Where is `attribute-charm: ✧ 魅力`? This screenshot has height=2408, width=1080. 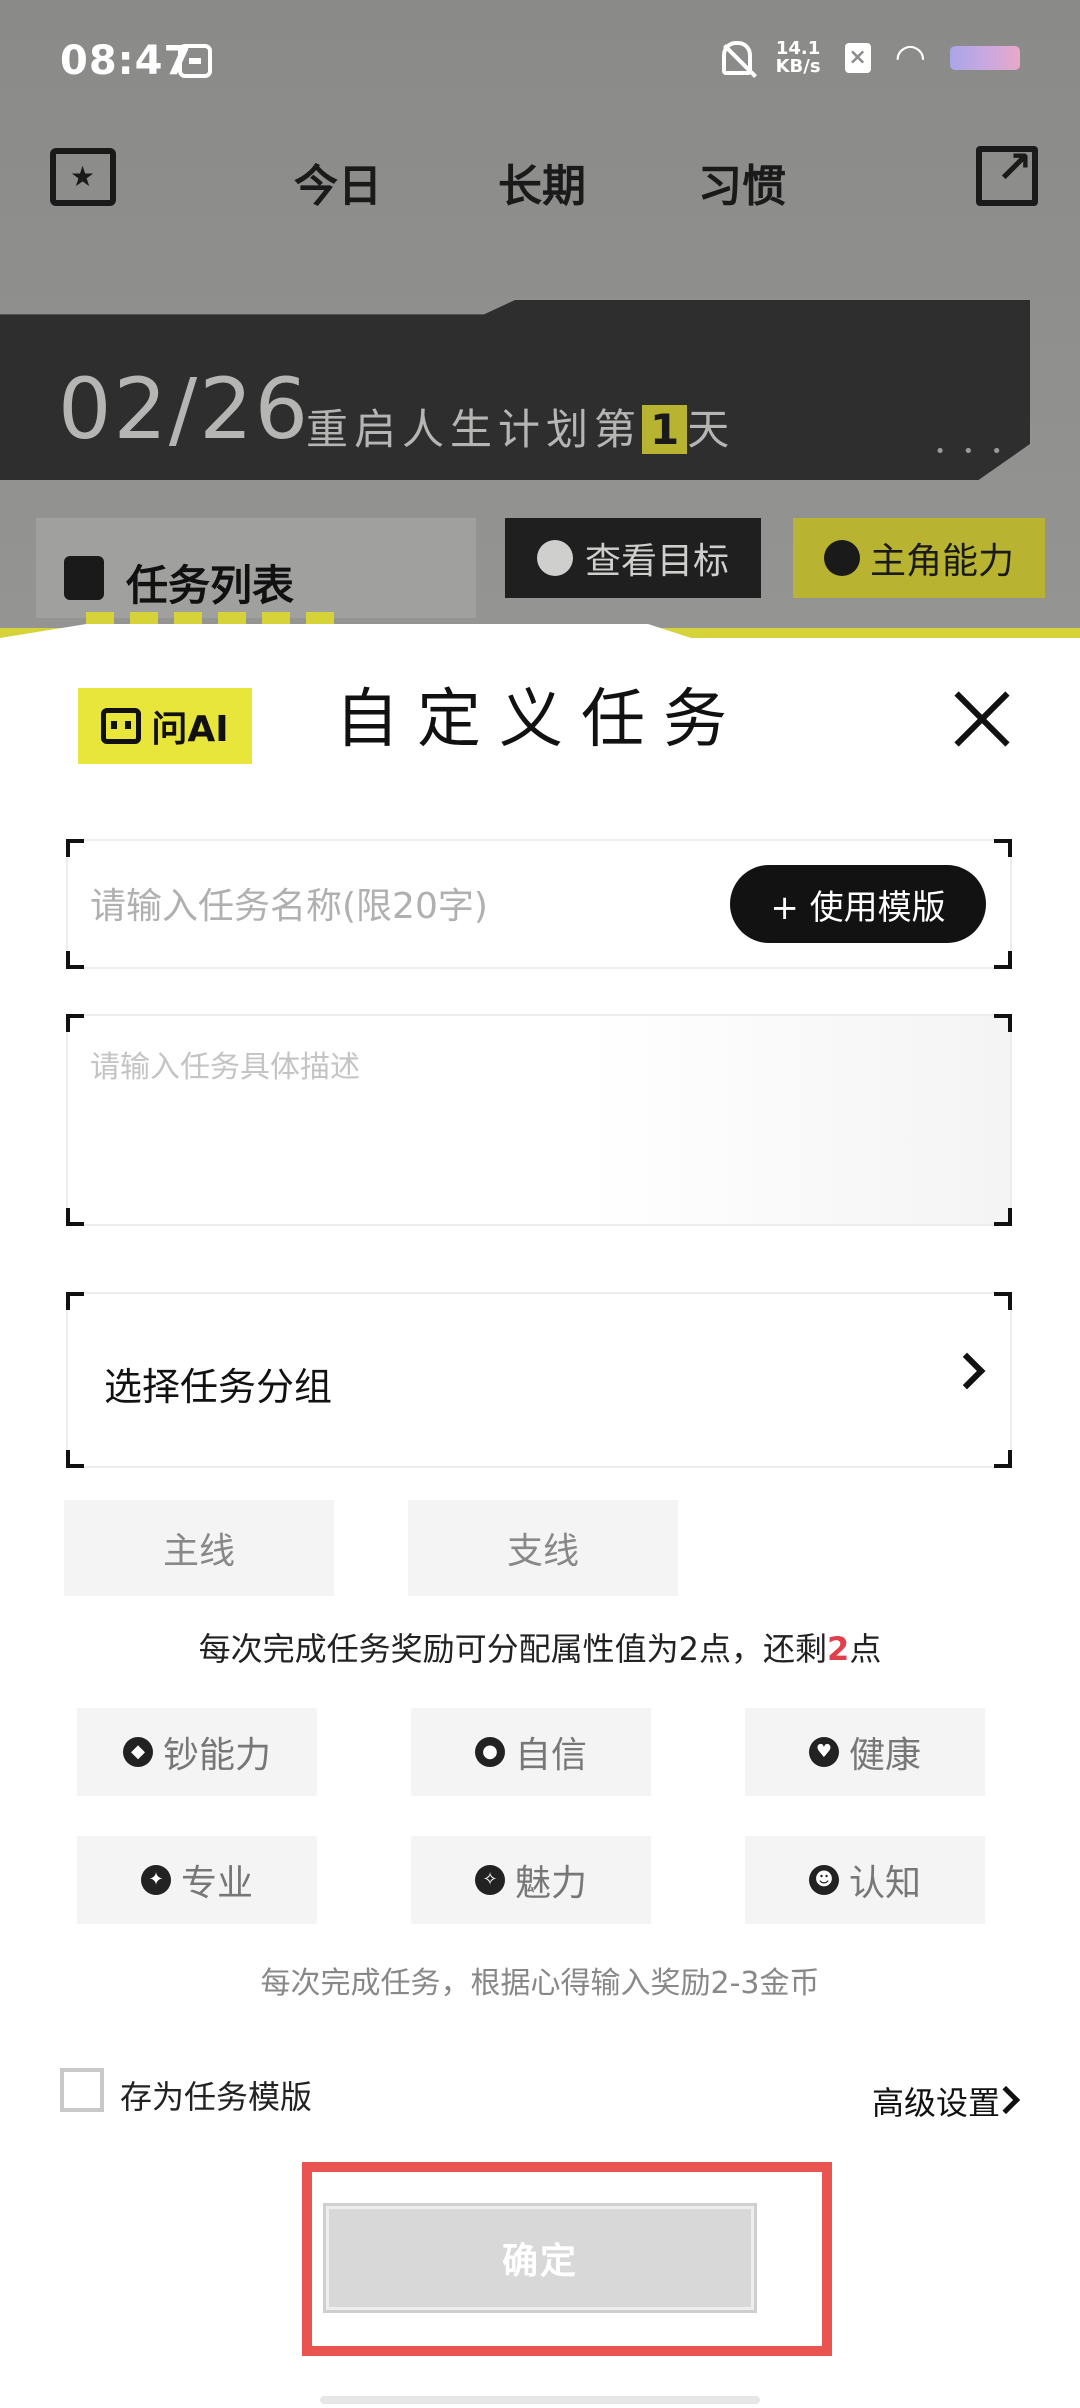
attribute-charm: ✧ 魅力 is located at coordinates (531, 1880).